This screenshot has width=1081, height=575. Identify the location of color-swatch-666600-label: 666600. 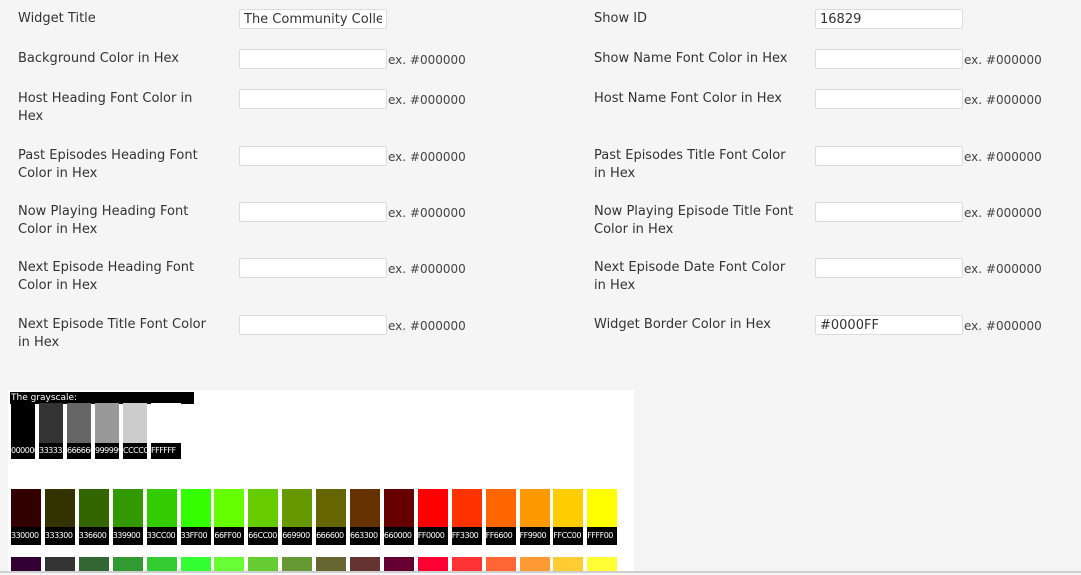
(331, 536).